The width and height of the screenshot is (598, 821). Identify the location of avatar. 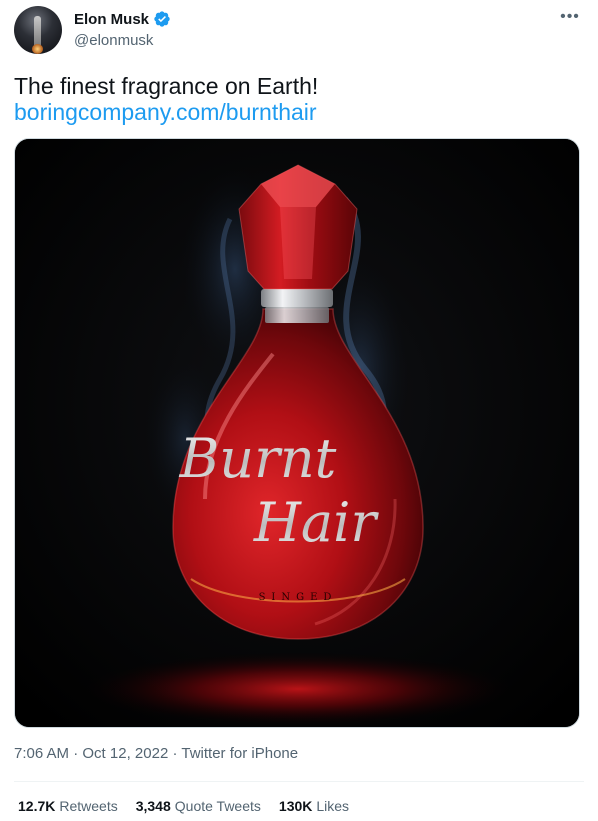
(38, 30).